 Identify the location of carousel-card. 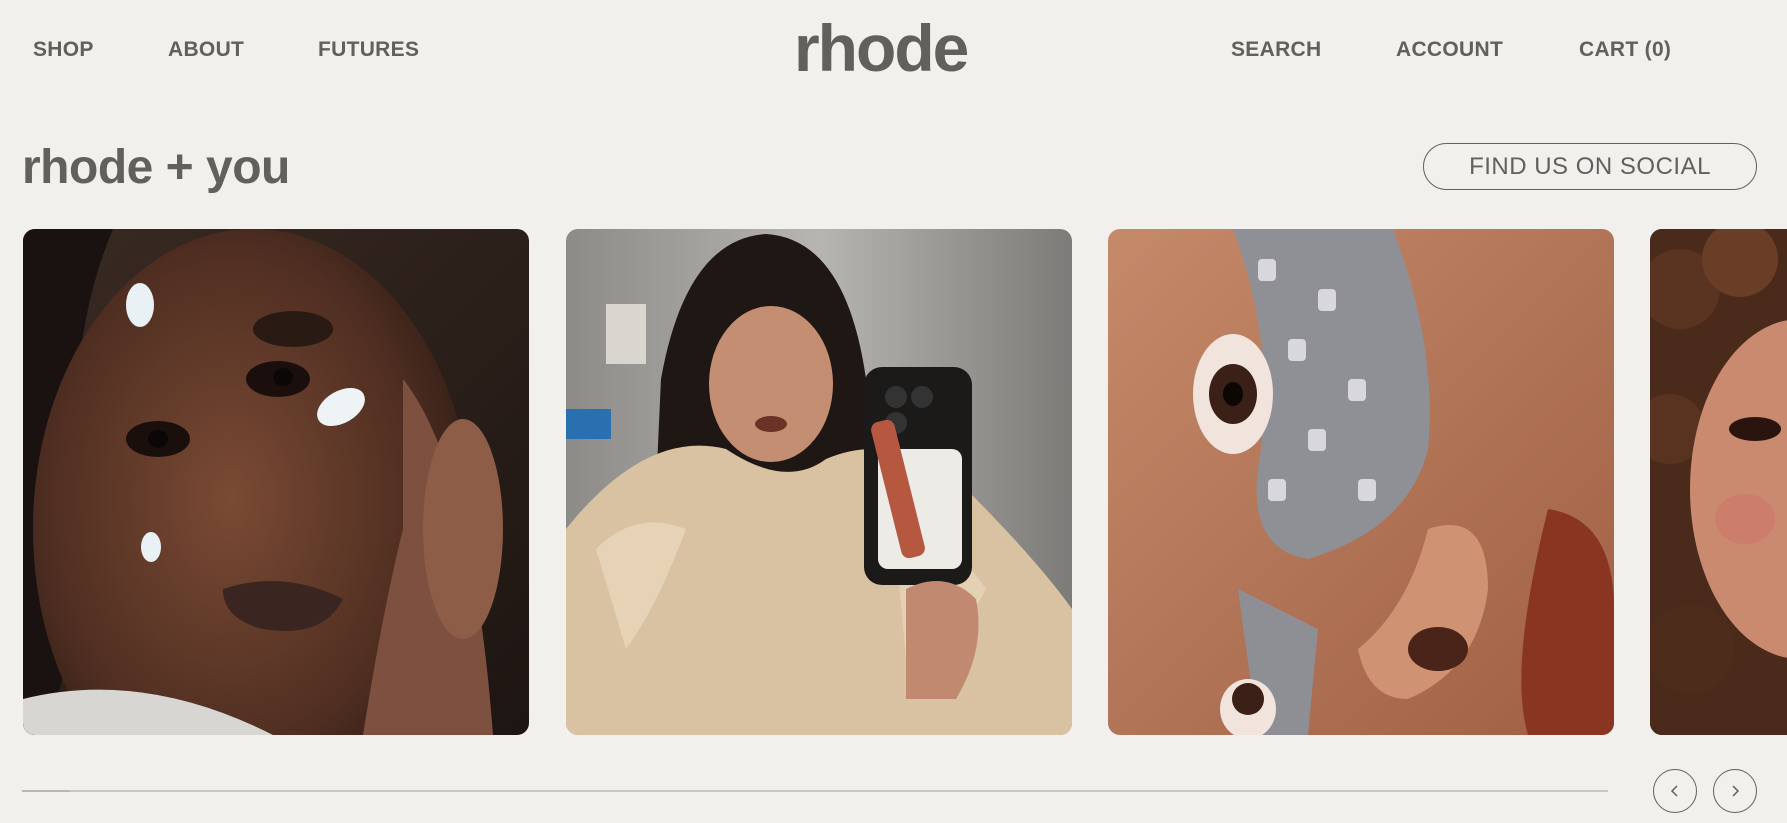
(1718, 482).